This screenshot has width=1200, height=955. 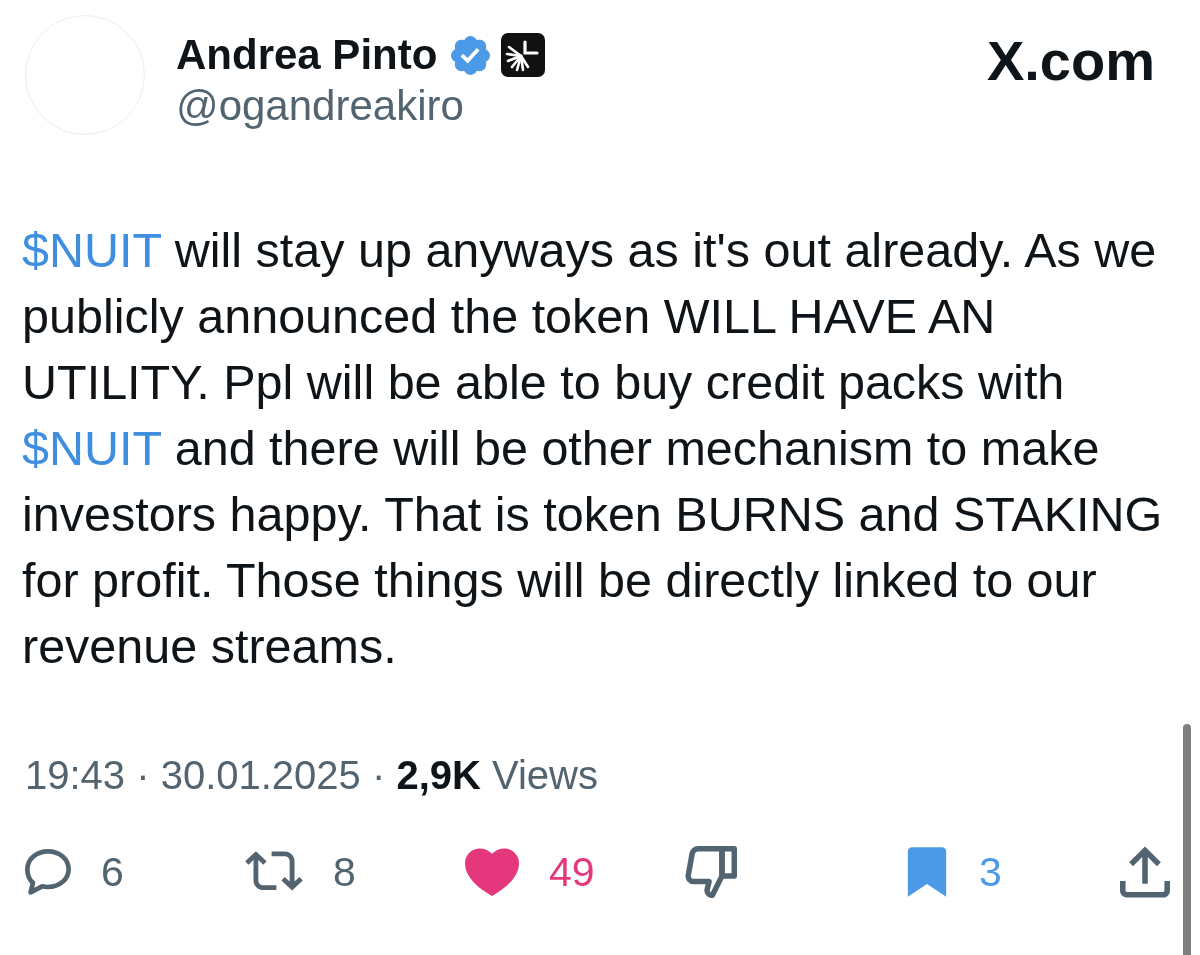 What do you see at coordinates (307, 55) in the screenshot?
I see `author-name: Andrea Pinto` at bounding box center [307, 55].